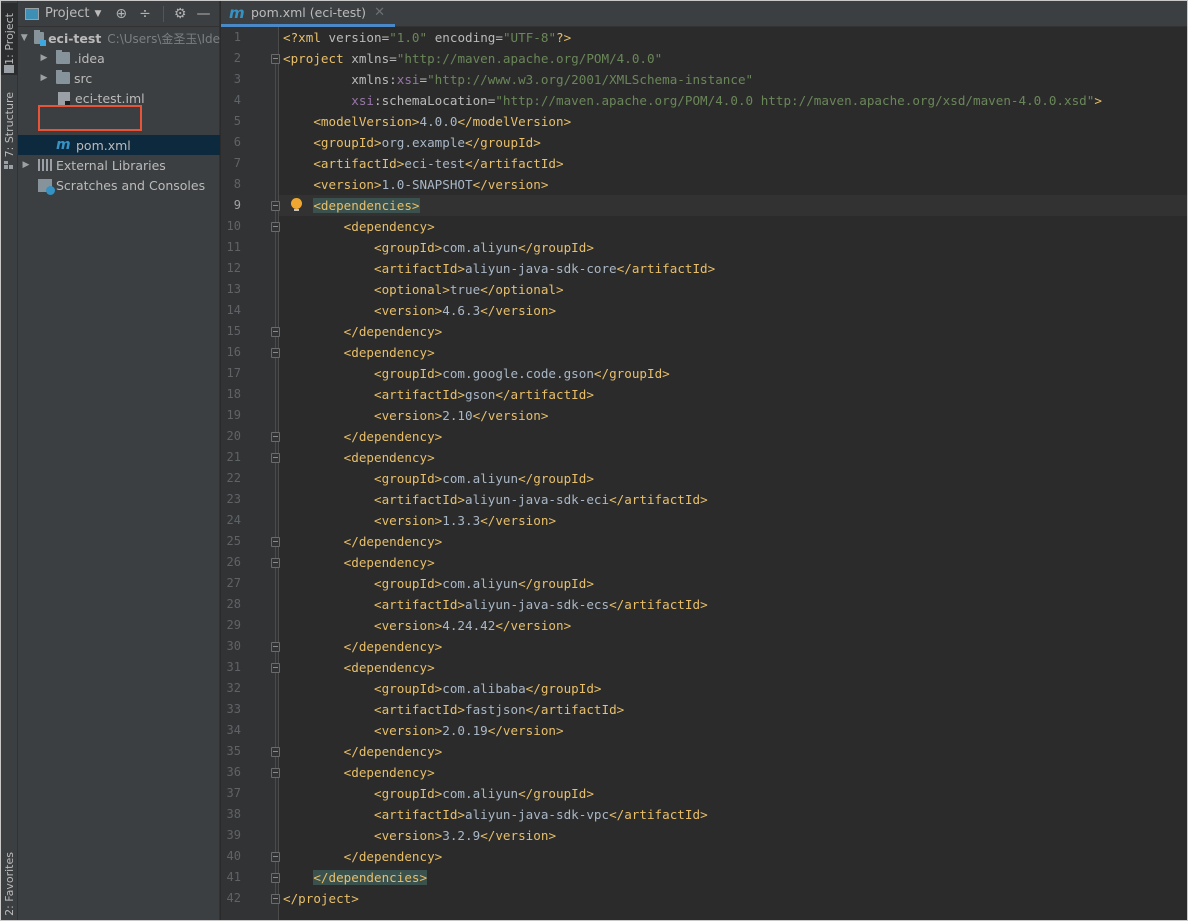 Image resolution: width=1188 pixels, height=921 pixels. Describe the element at coordinates (233, 478) in the screenshot. I see `line-number: 22` at that location.